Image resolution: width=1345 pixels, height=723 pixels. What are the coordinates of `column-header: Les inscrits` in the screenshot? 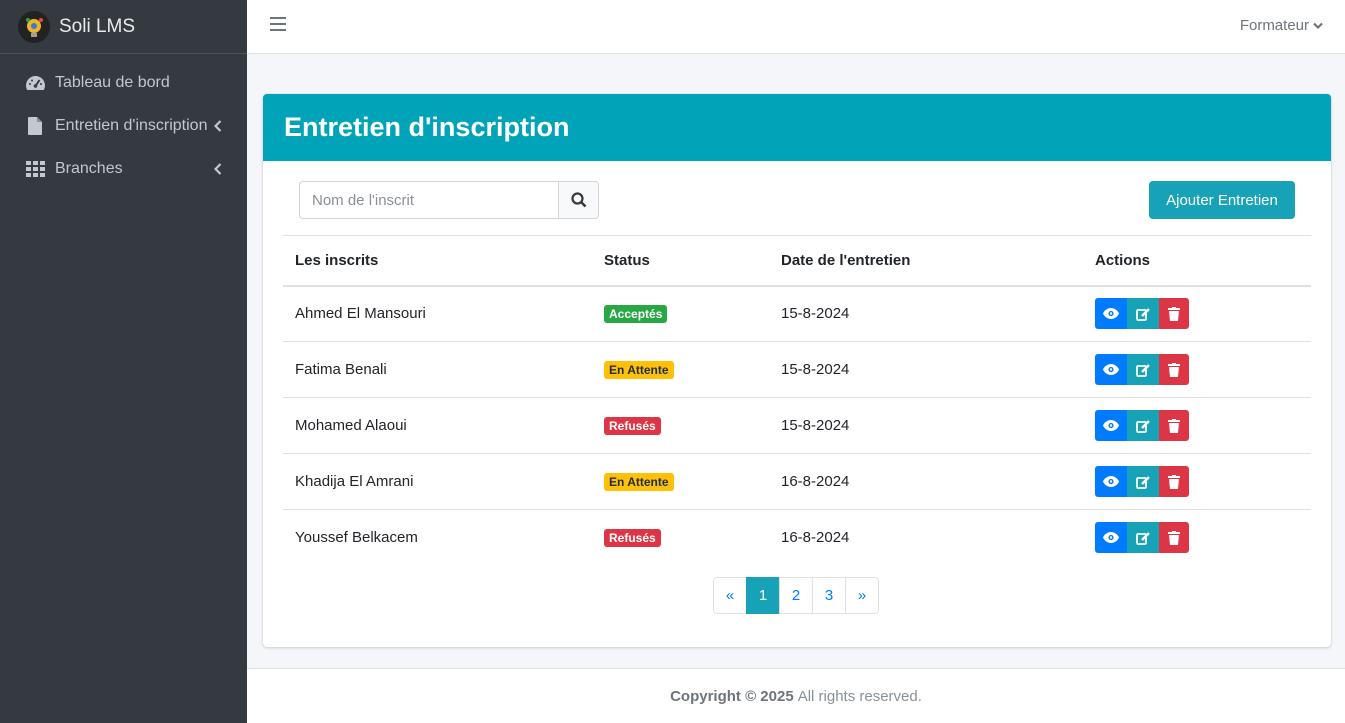 It's located at (437, 261).